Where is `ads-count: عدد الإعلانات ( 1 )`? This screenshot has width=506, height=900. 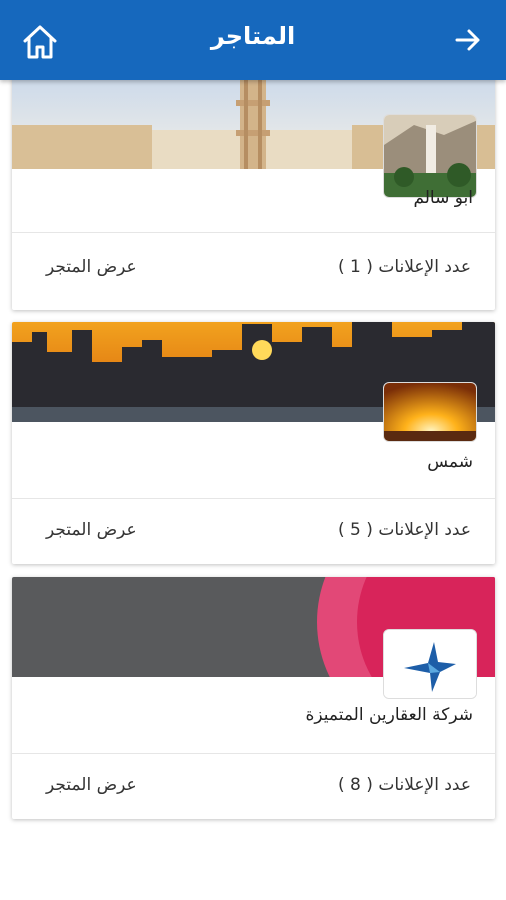 ads-count: عدد الإعلانات ( 1 ) is located at coordinates (404, 267).